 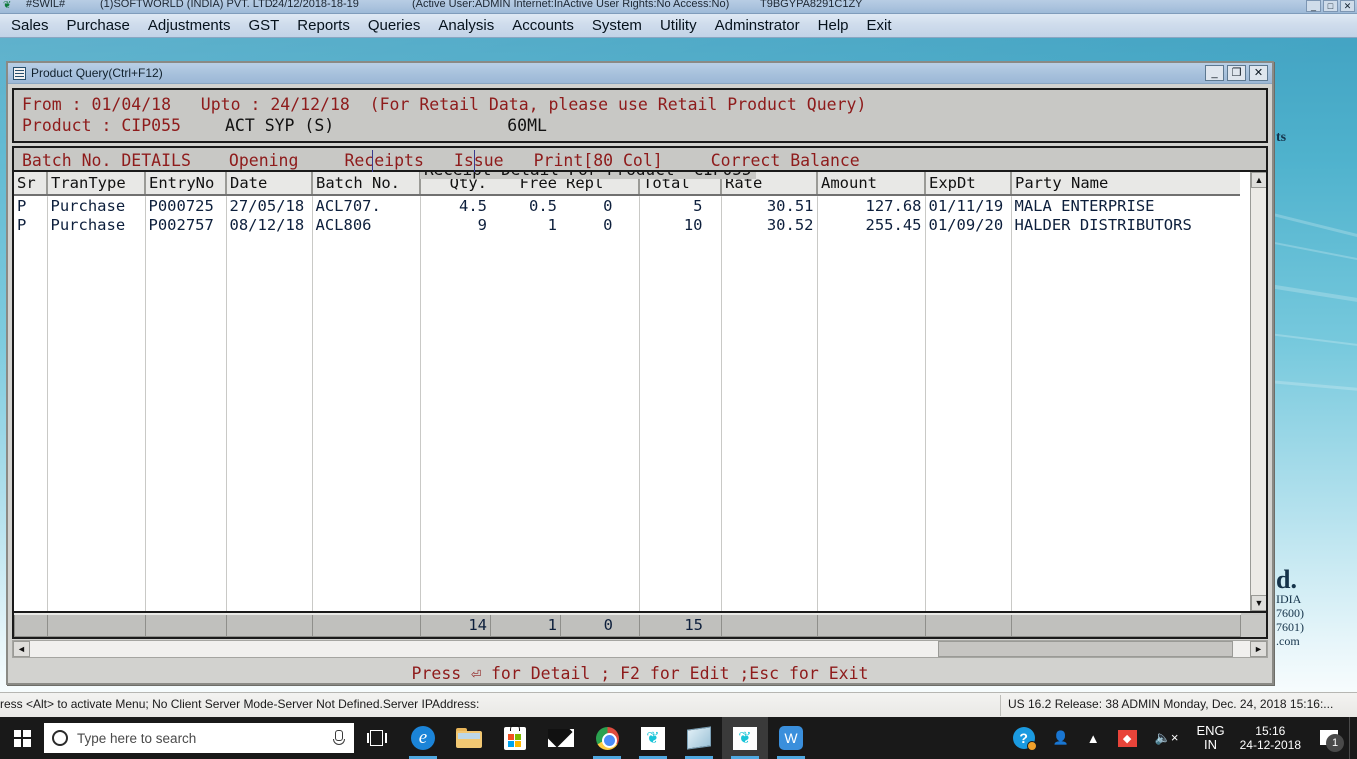 What do you see at coordinates (678, 25) in the screenshot?
I see `menu-item-utility: Utility` at bounding box center [678, 25].